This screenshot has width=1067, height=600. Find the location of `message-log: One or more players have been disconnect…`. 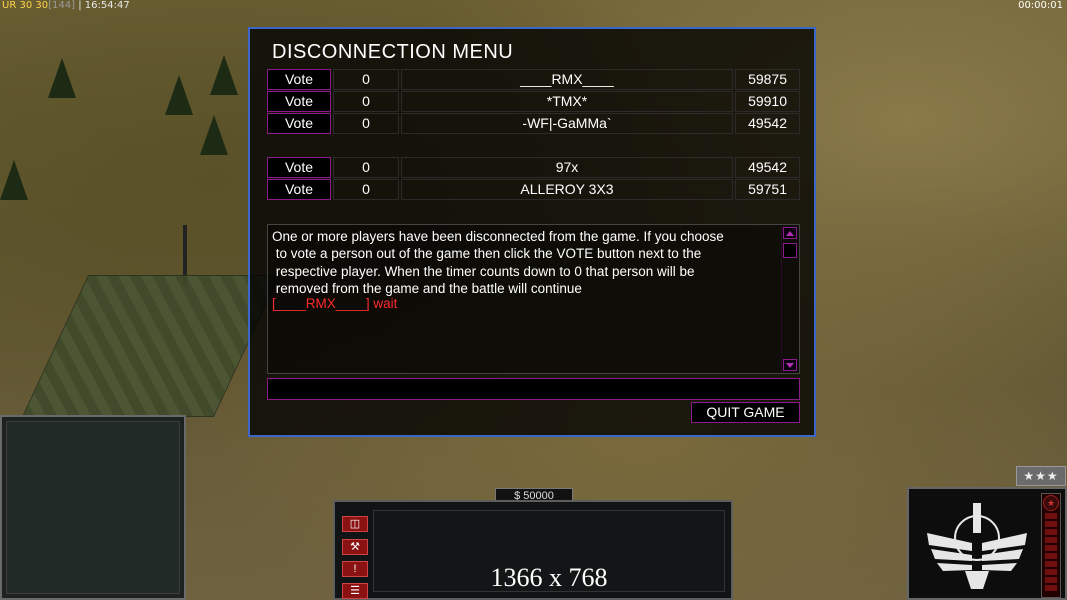

message-log: One or more players have been disconnect… is located at coordinates (533, 299).